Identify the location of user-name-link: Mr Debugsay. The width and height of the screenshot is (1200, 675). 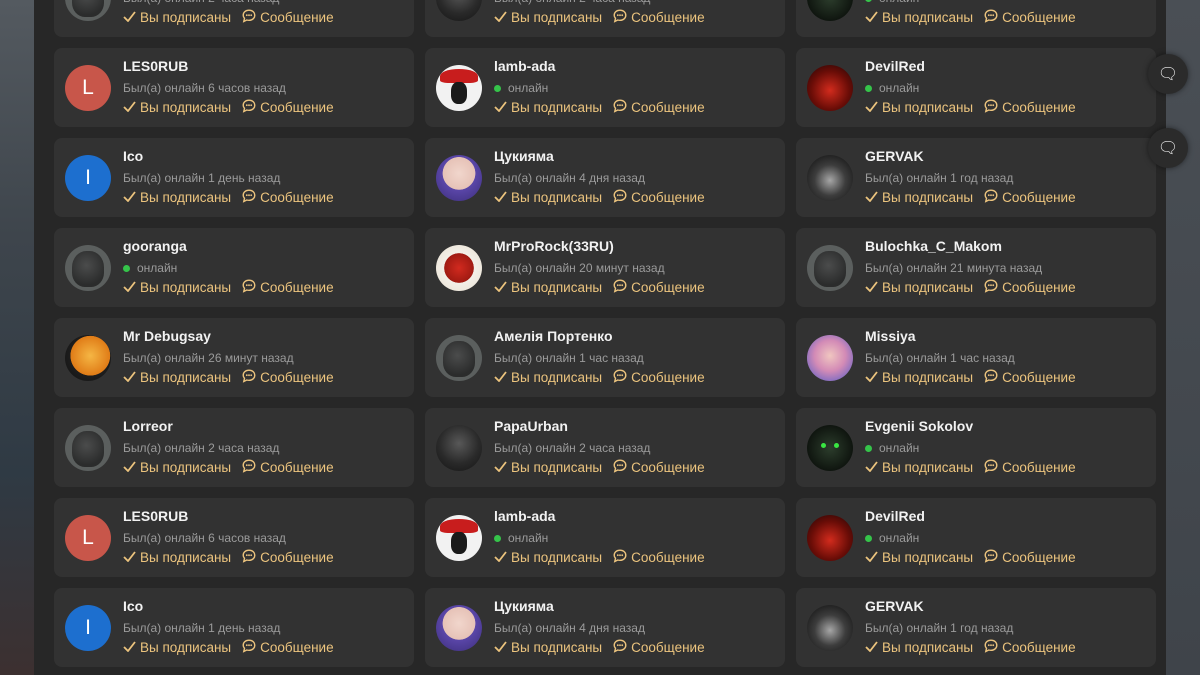
(167, 336).